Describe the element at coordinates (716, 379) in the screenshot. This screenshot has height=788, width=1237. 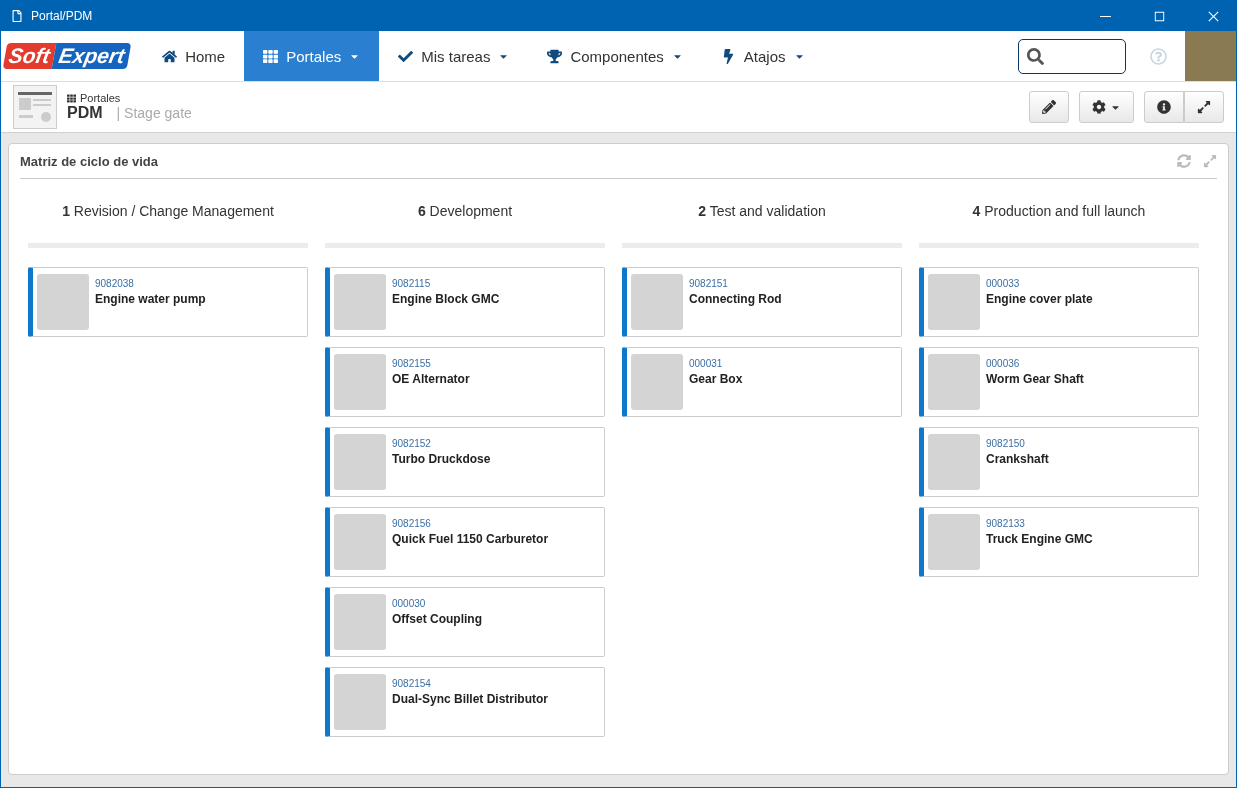
I see `item-name: Gear Box` at that location.